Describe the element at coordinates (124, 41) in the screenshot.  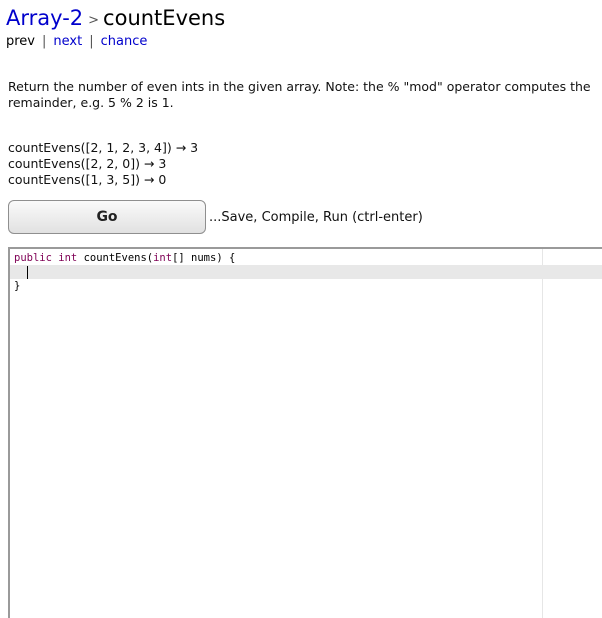
I see `chance-link: chance` at that location.